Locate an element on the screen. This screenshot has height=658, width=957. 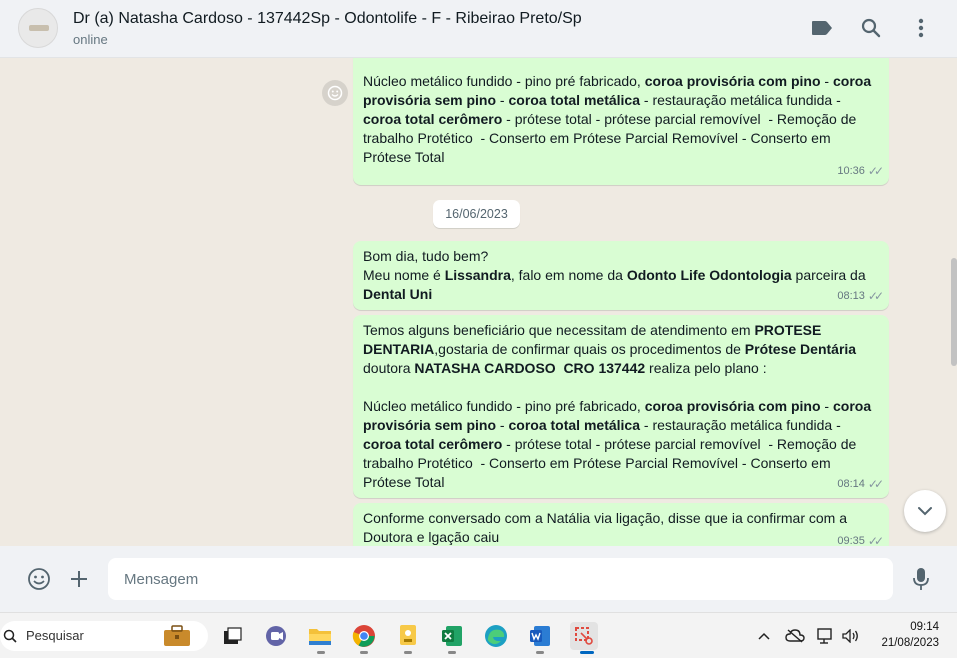
teams-icon is located at coordinates (276, 636).